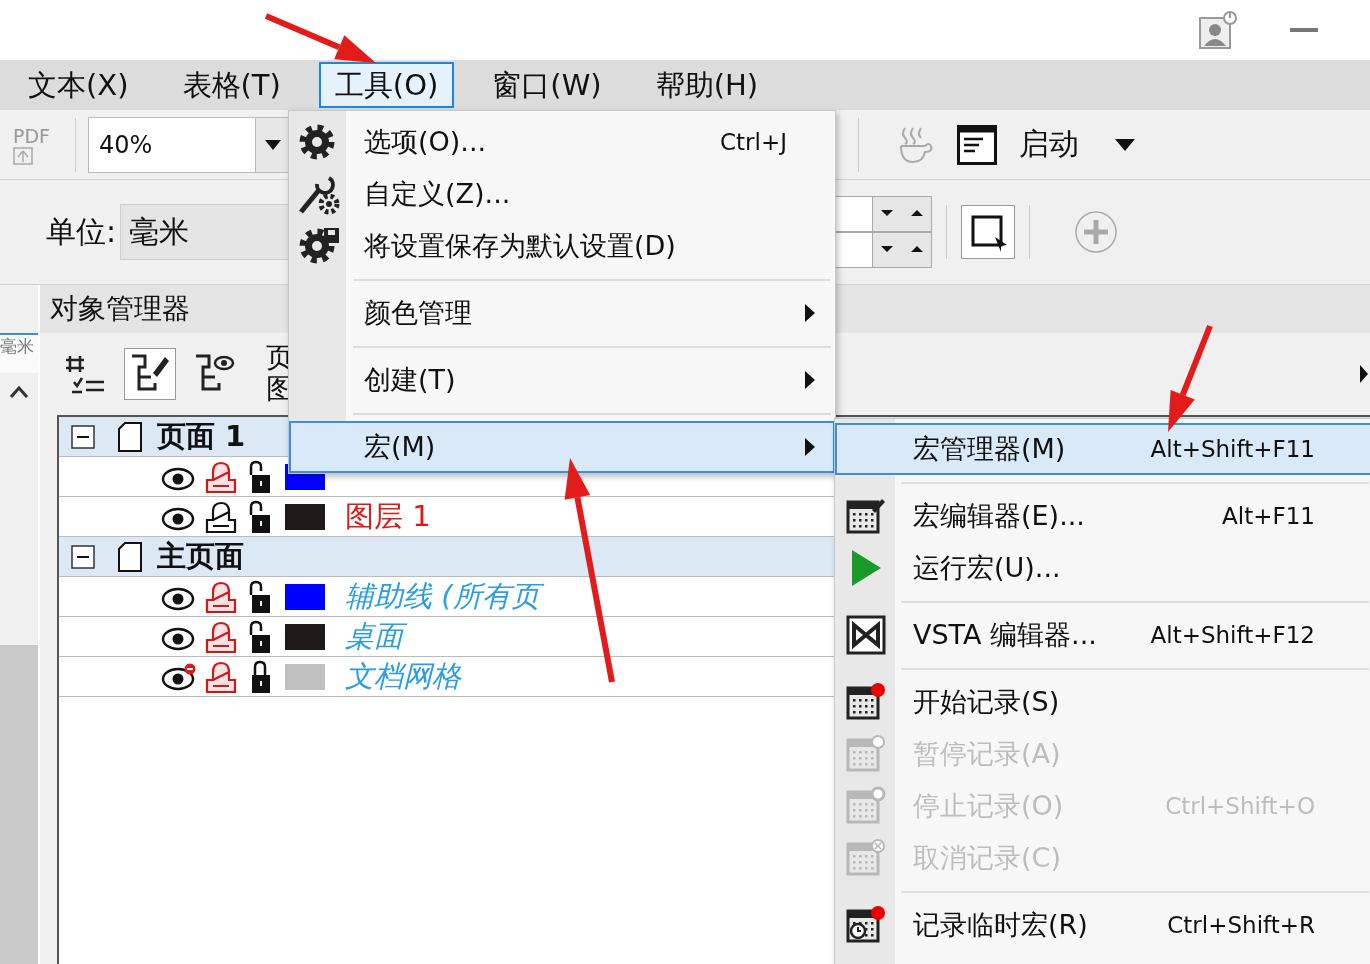 The height and width of the screenshot is (964, 1370). What do you see at coordinates (17, 346) in the screenshot?
I see `ruler-unit: 毫米` at bounding box center [17, 346].